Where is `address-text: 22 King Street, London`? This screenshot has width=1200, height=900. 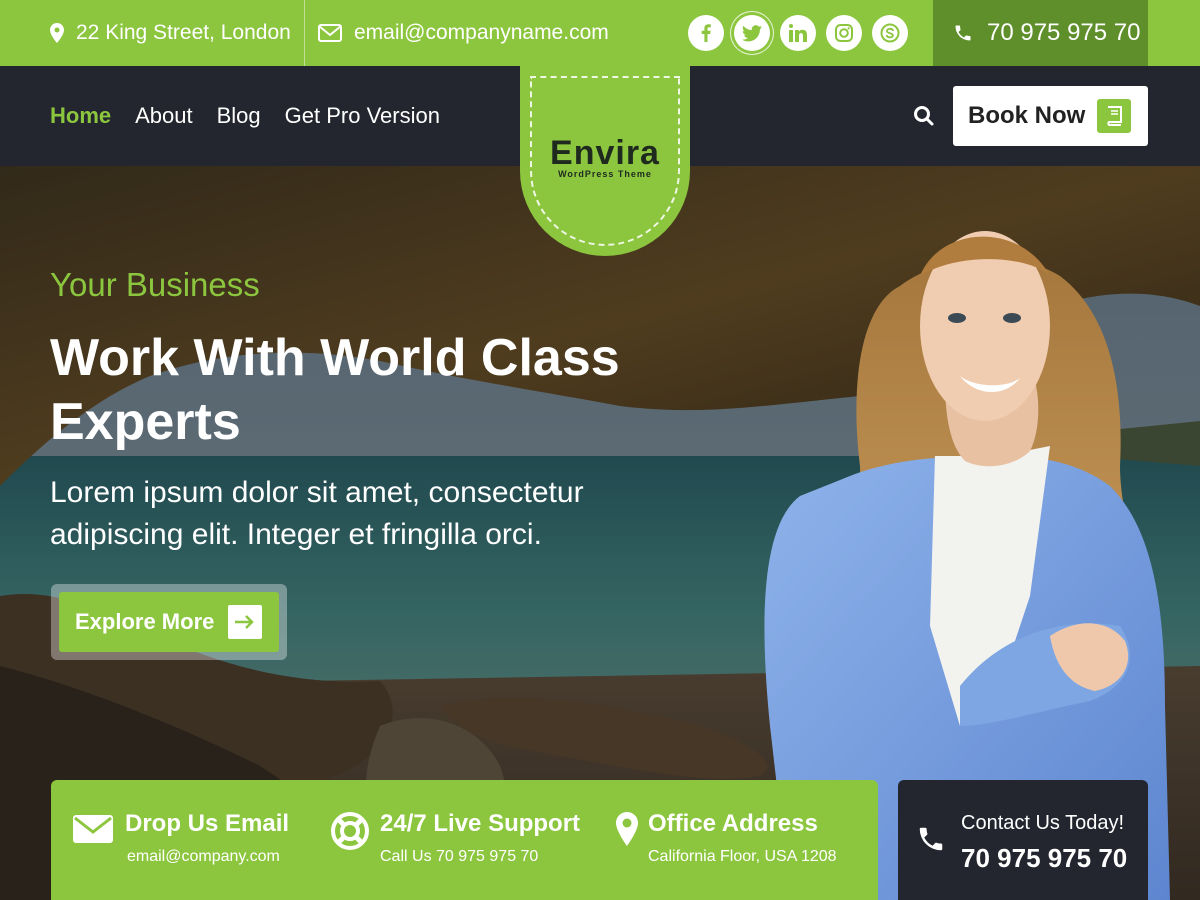
address-text: 22 King Street, London is located at coordinates (183, 32).